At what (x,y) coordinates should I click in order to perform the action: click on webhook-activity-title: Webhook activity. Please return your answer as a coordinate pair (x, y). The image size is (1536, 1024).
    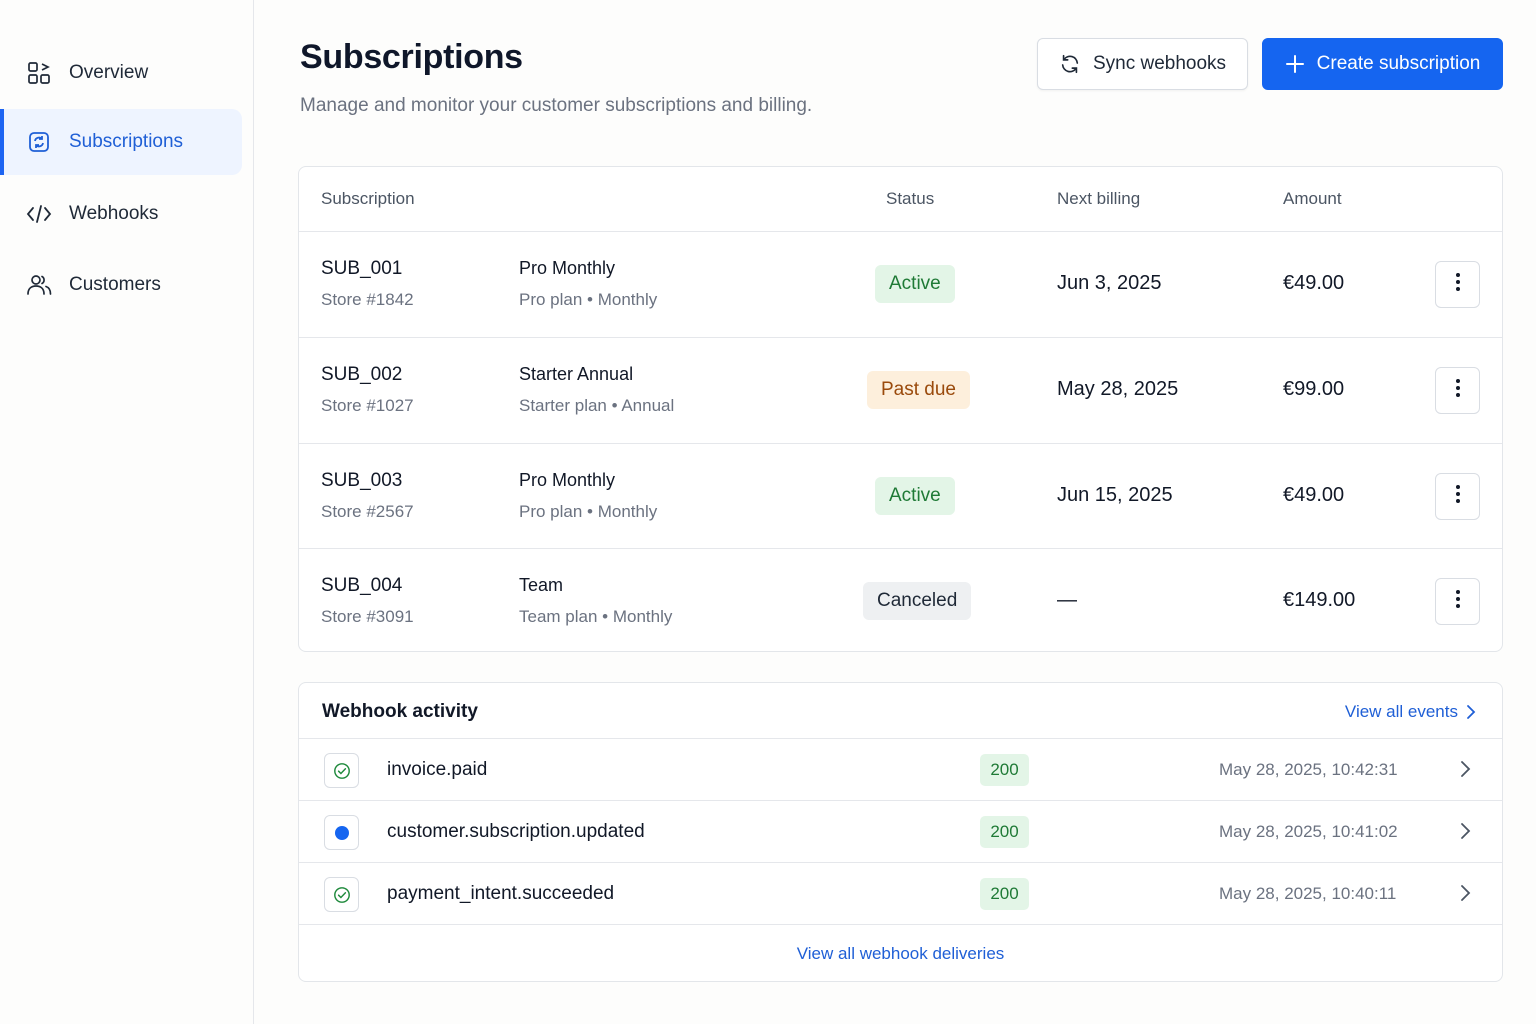
    Looking at the image, I should click on (400, 711).